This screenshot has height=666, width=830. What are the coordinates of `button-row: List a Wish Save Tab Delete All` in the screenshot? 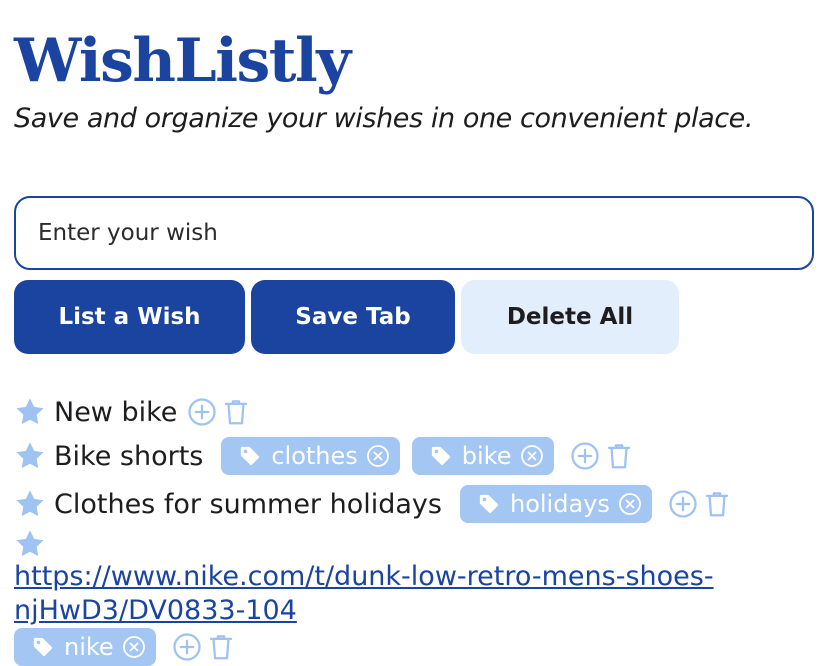 It's located at (346, 317).